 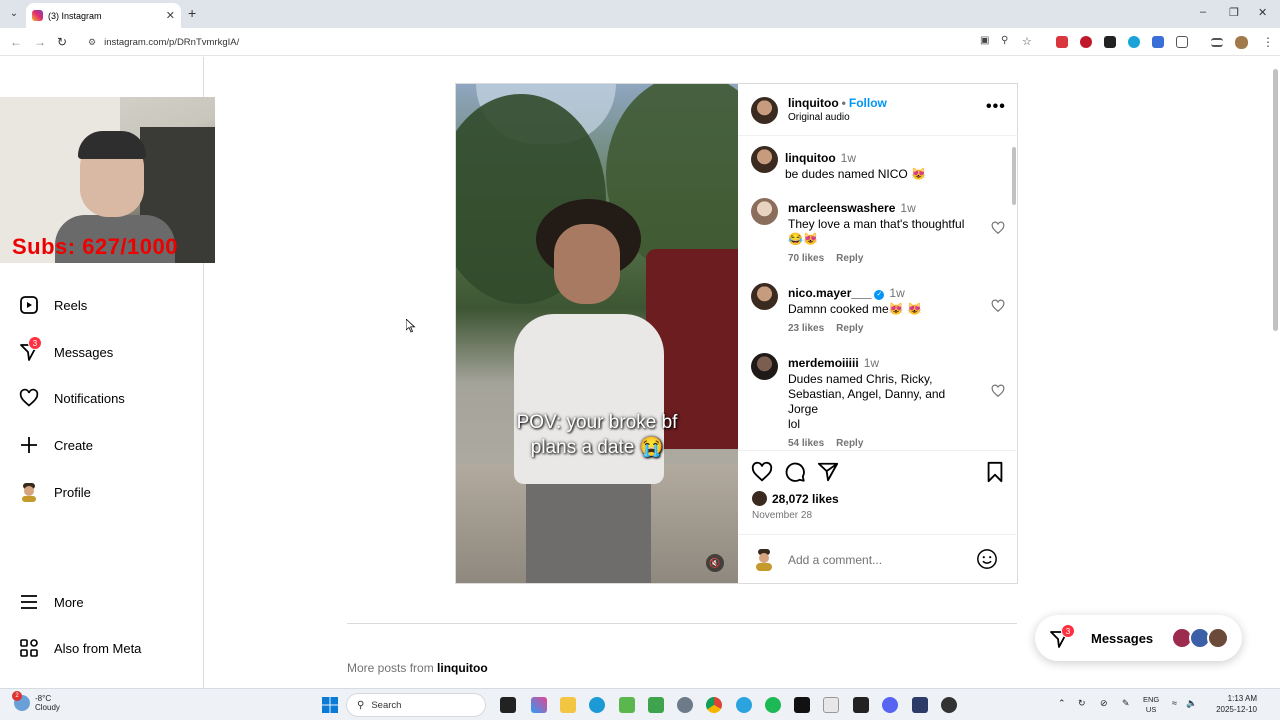 What do you see at coordinates (819, 117) in the screenshot?
I see `audio-link: Original audio` at bounding box center [819, 117].